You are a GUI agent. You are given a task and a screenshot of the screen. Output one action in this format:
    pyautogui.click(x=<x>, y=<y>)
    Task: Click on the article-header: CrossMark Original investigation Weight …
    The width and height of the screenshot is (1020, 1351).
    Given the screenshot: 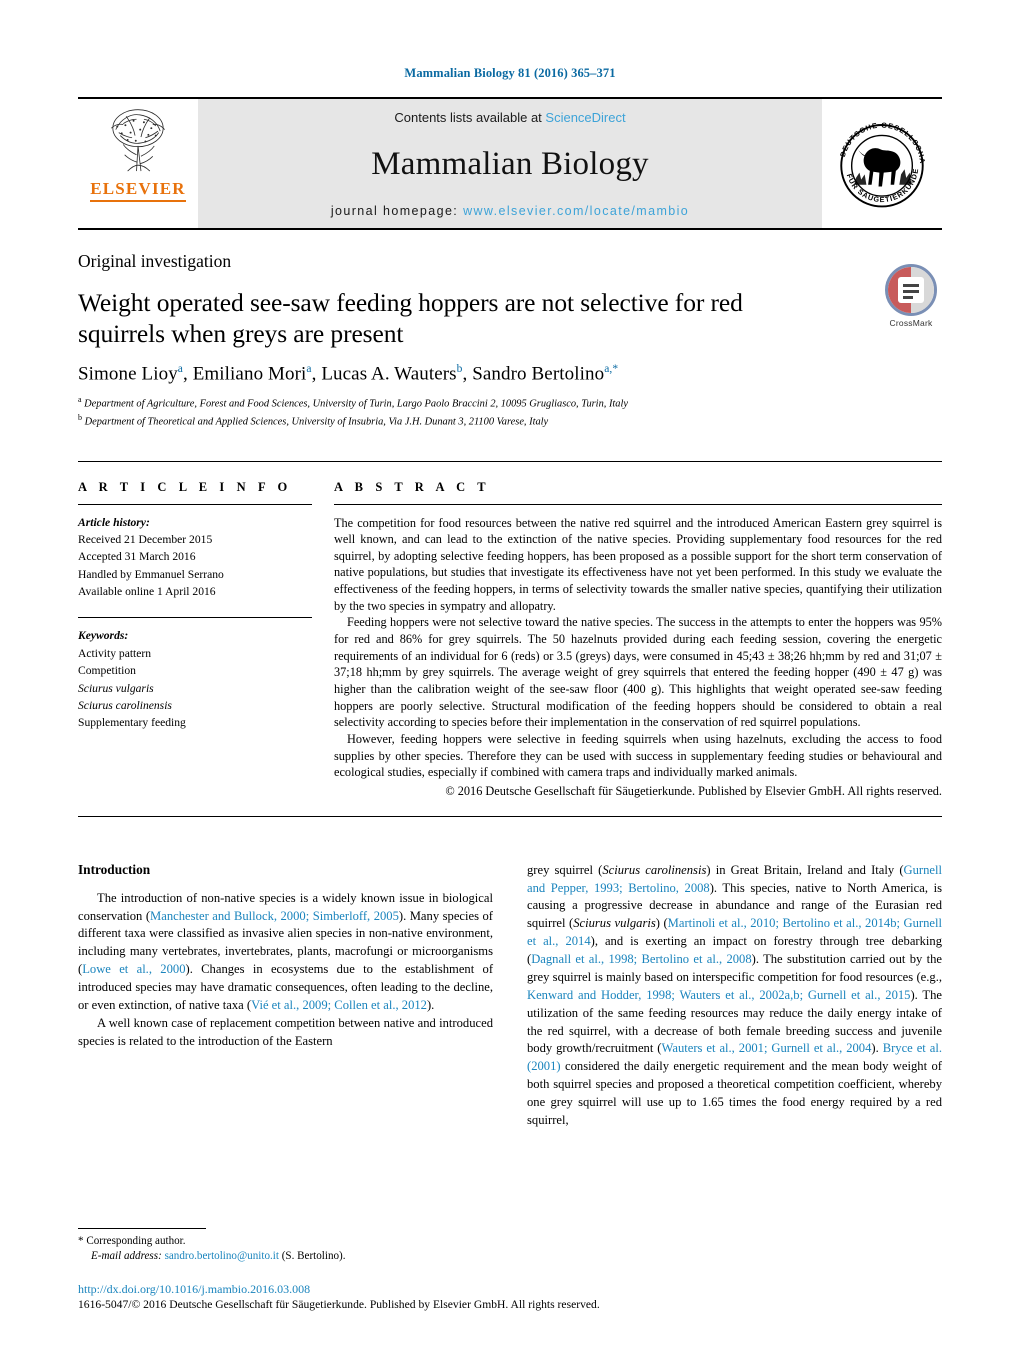 What is the action you would take?
    pyautogui.click(x=510, y=330)
    